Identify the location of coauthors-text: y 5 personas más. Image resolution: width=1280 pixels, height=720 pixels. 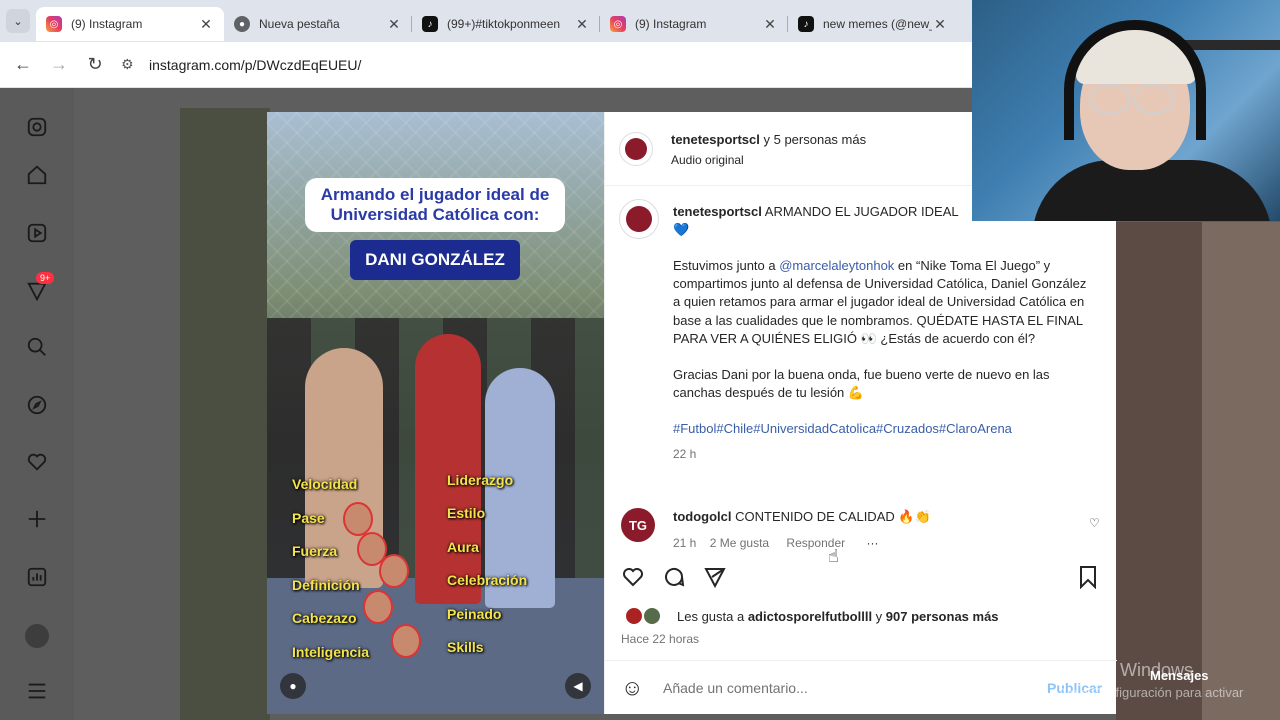
(815, 139).